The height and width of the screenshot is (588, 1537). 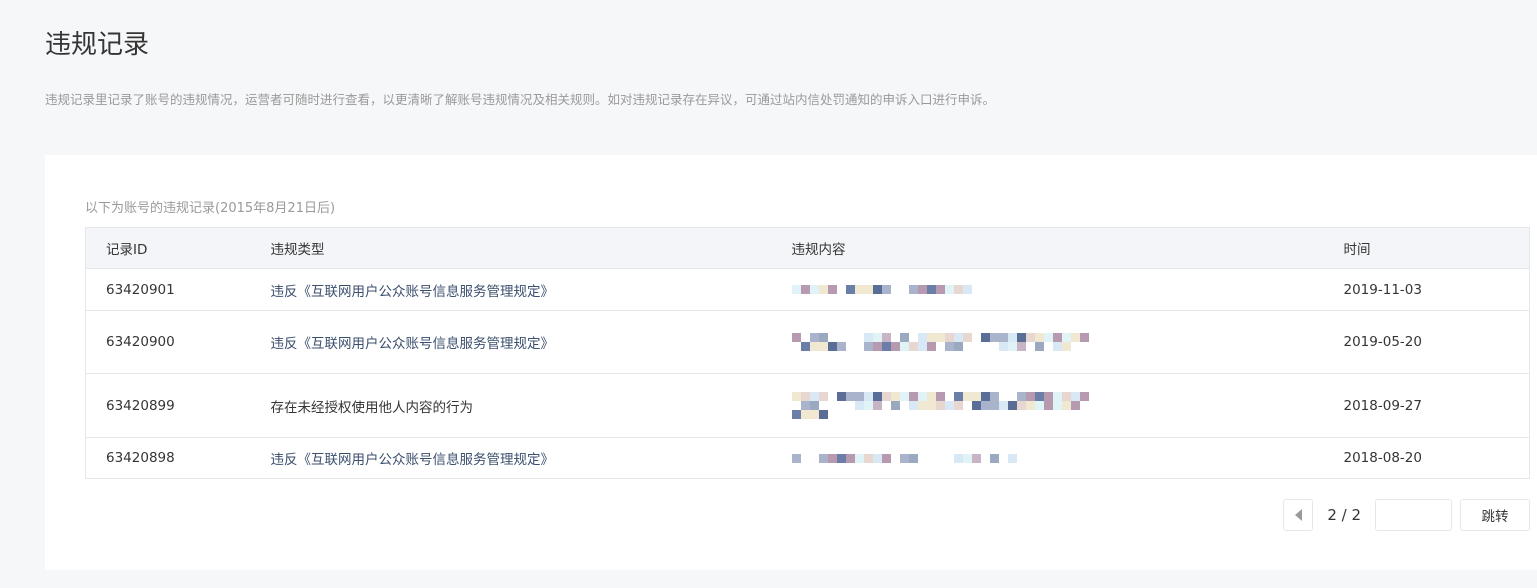 I want to click on col-id: 记录ID, so click(x=178, y=248).